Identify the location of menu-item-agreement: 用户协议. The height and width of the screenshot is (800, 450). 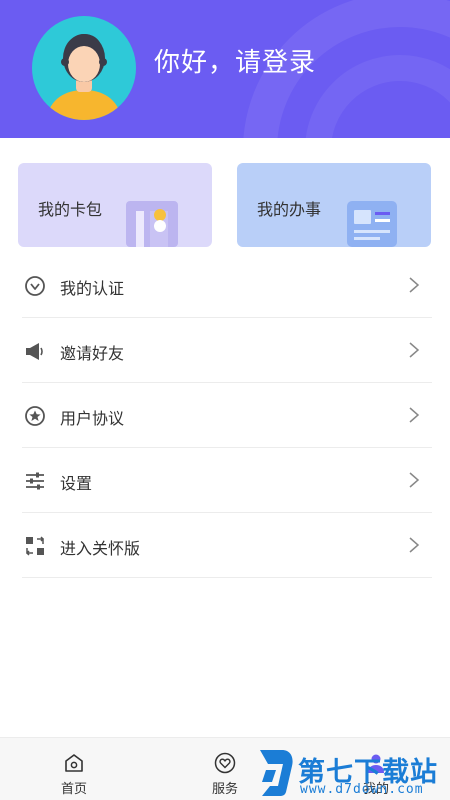
(227, 415).